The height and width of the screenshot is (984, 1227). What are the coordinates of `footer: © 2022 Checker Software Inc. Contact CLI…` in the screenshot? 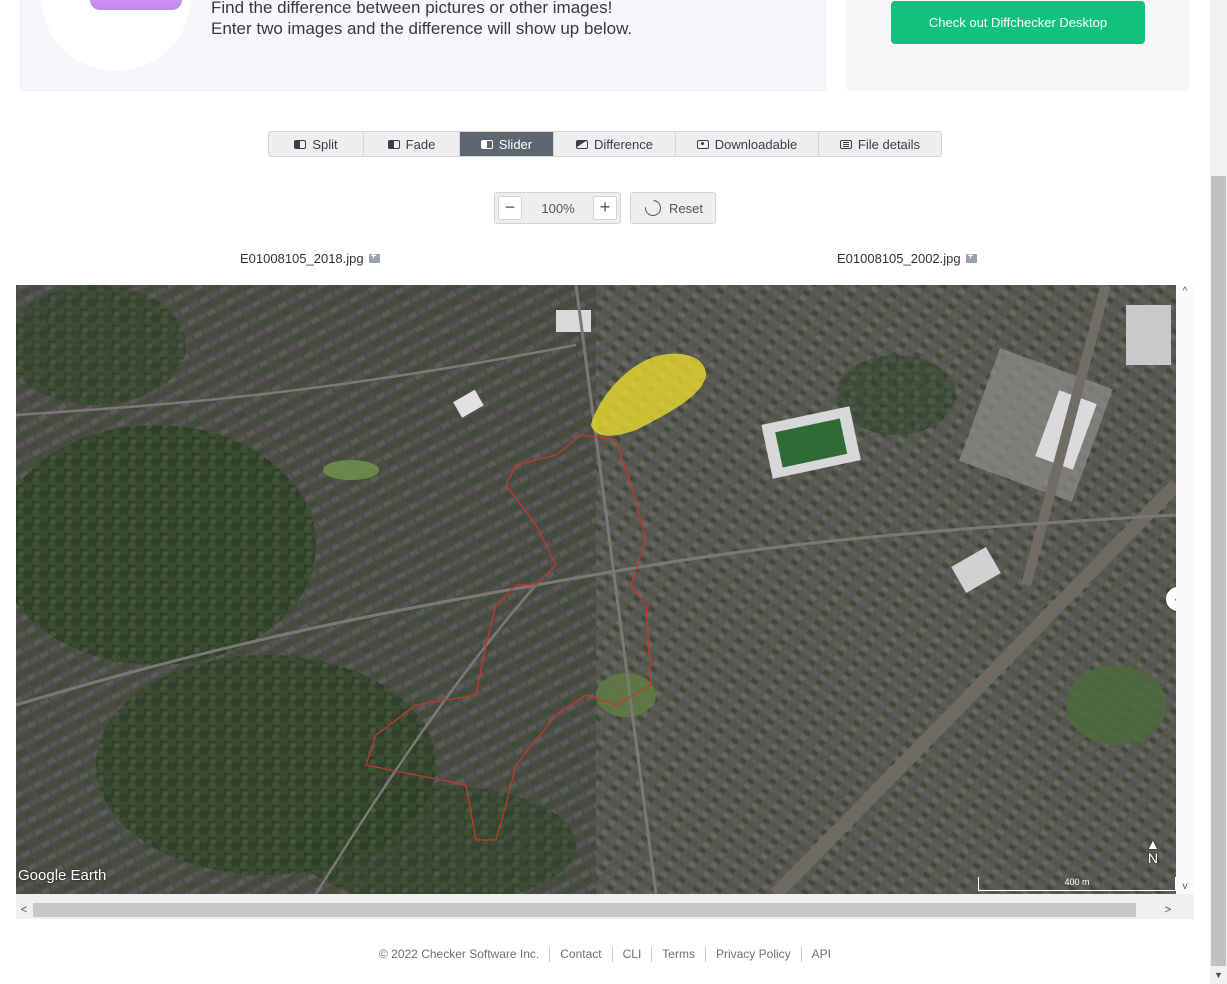 It's located at (605, 954).